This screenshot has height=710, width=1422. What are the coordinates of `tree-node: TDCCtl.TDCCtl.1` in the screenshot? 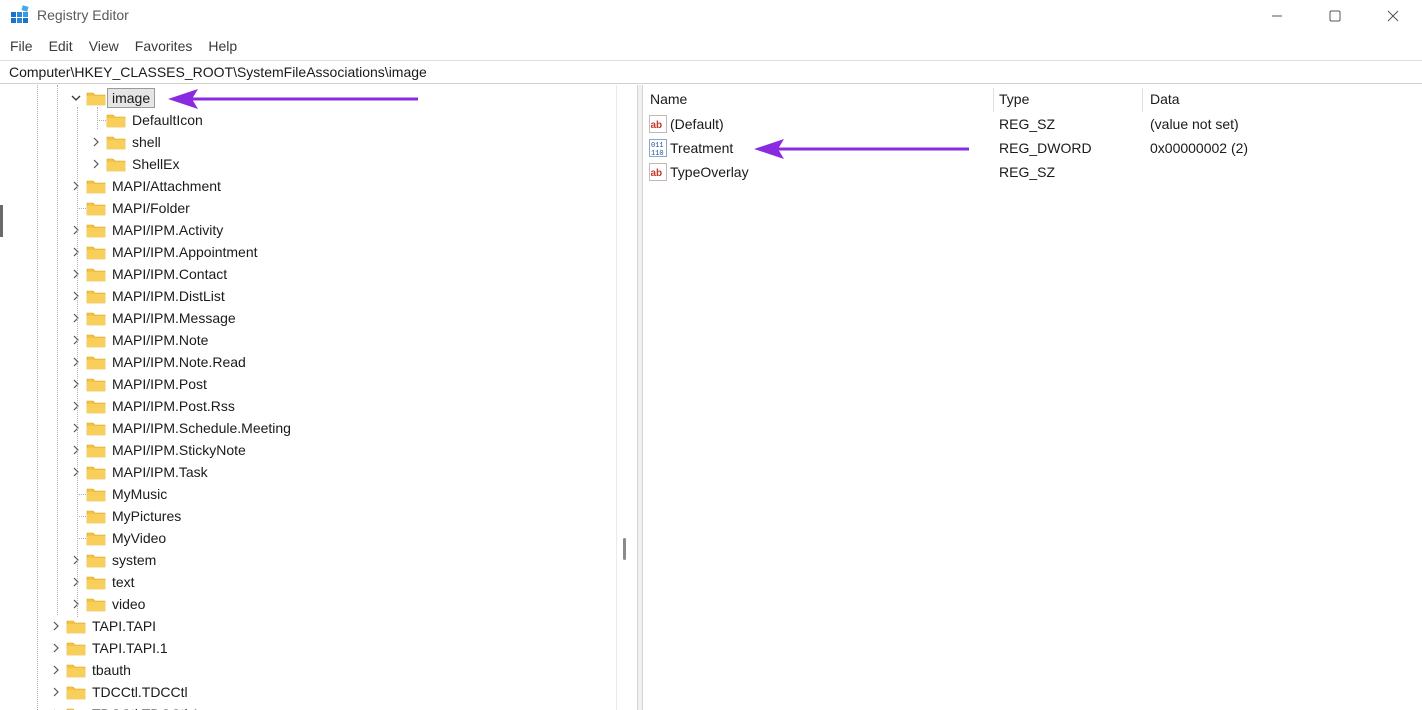 It's located at (306, 706).